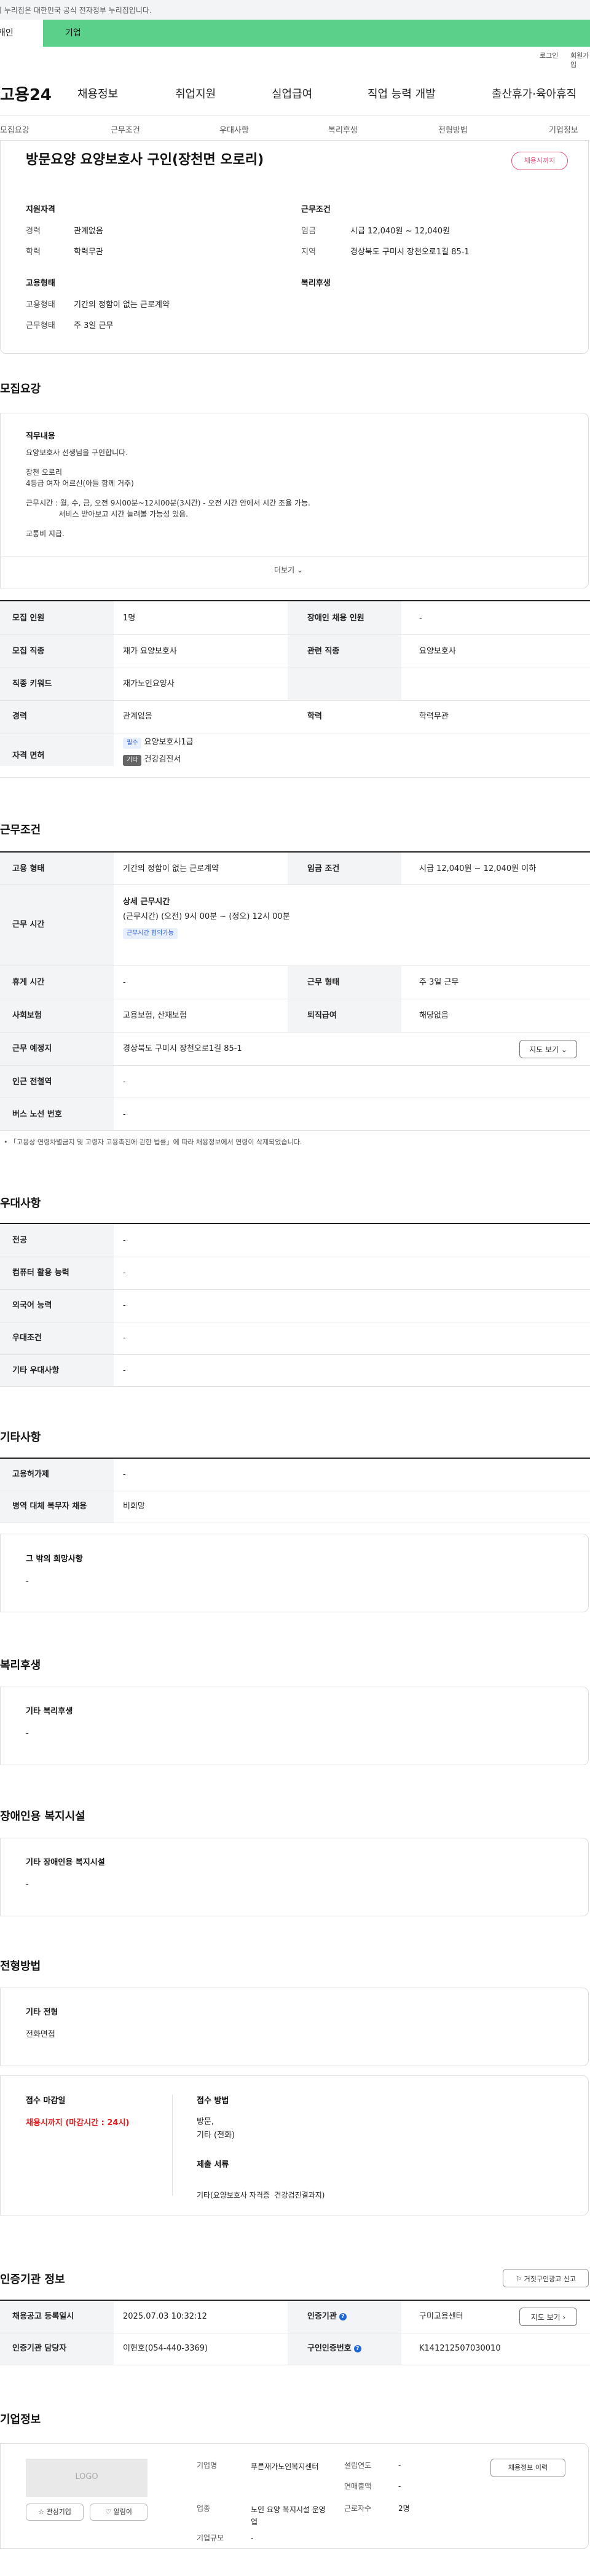  Describe the element at coordinates (152, 760) in the screenshot. I see `license-item: 기타 건강검진서` at that location.